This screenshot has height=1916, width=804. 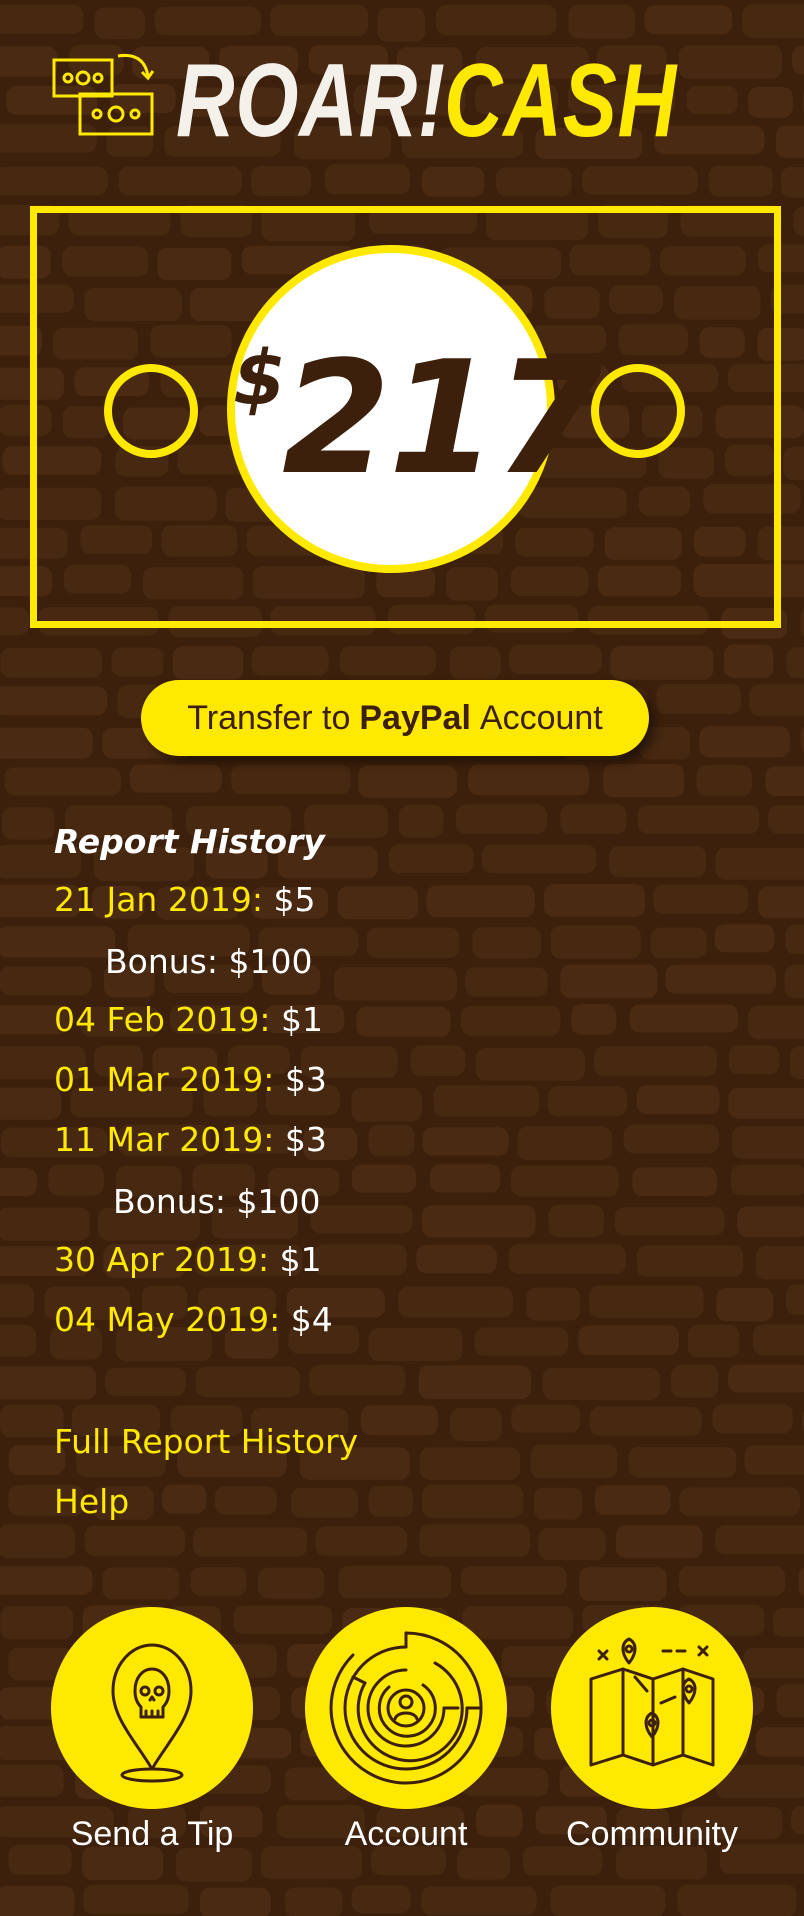 I want to click on nav-account-button, so click(x=406, y=1708).